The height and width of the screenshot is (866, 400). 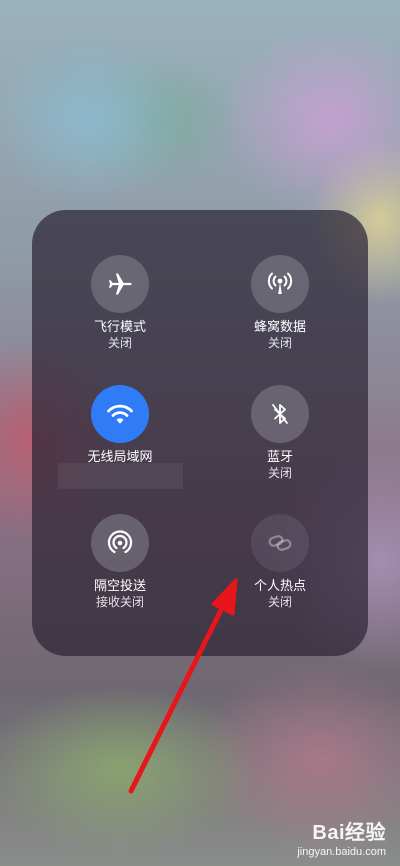 I want to click on baidu-jingyan-watermark: Bai经验 jingyan.baidu.com, so click(x=341, y=837).